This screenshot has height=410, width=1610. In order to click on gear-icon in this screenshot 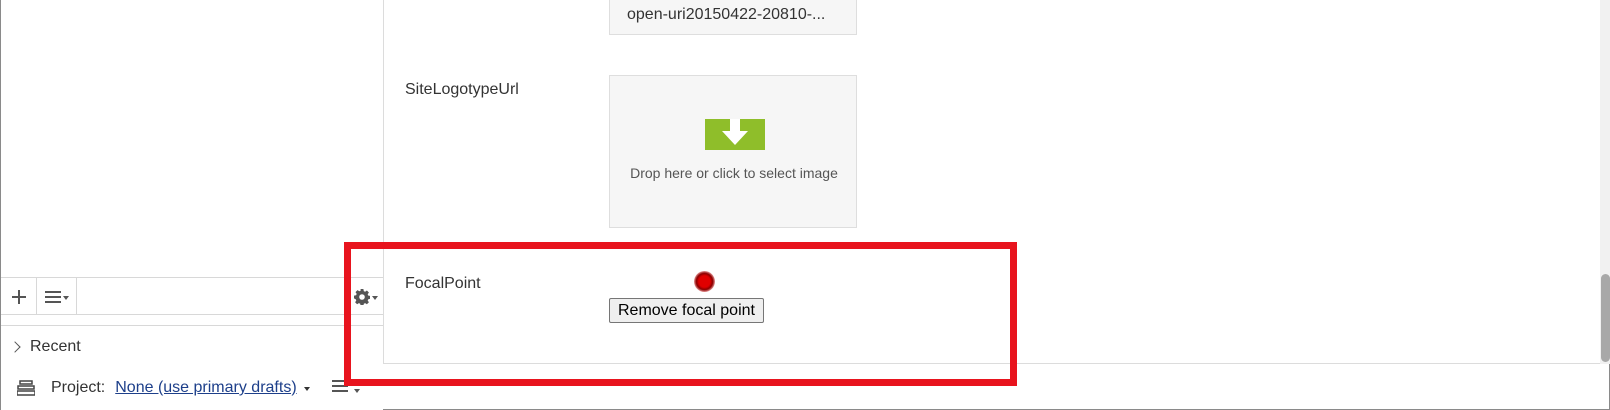, I will do `click(362, 296)`.